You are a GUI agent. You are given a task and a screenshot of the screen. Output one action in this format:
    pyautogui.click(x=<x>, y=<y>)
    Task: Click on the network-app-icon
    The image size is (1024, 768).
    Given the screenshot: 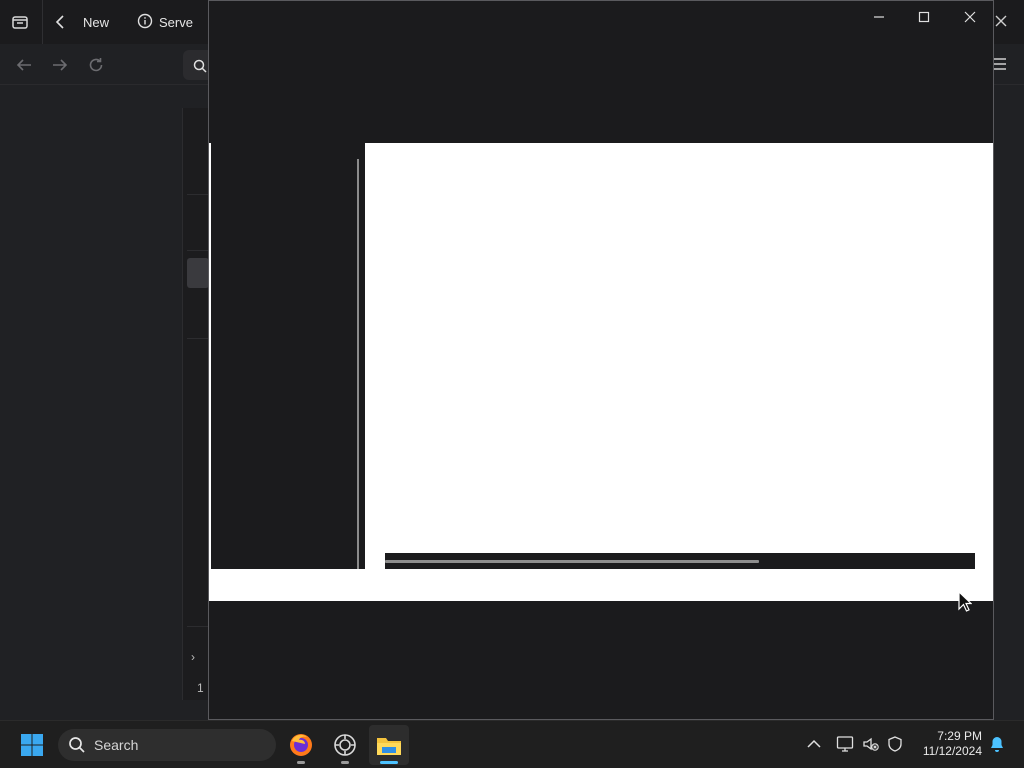 What is the action you would take?
    pyautogui.click(x=345, y=745)
    